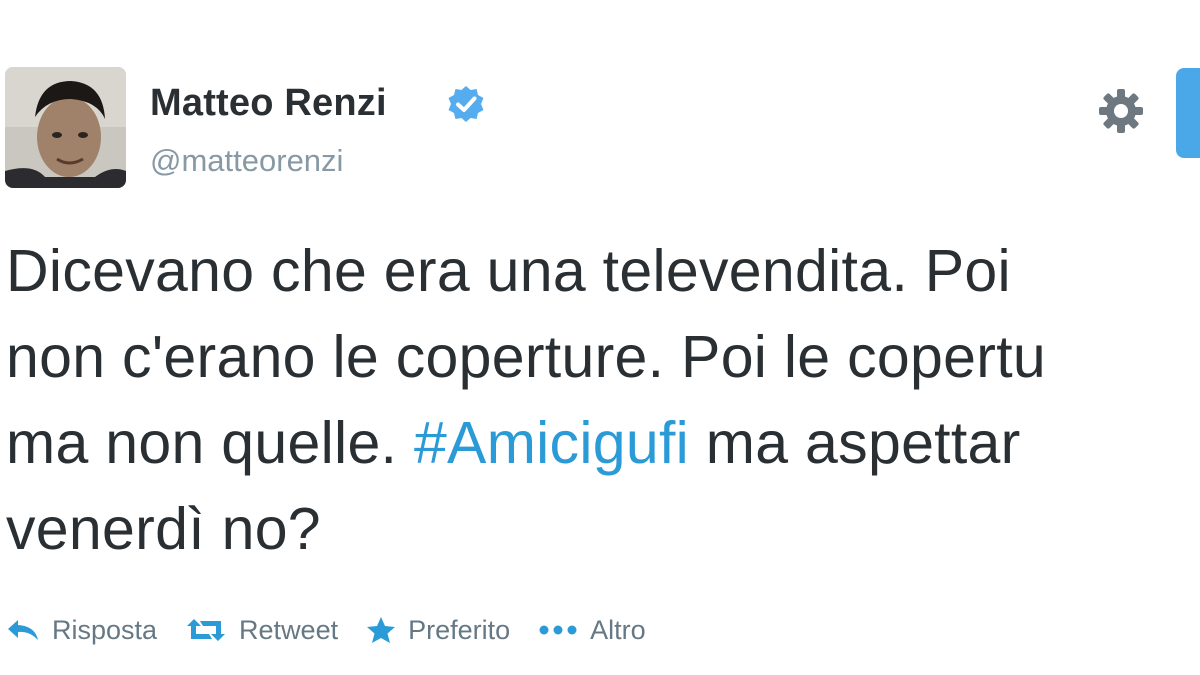 Image resolution: width=1200 pixels, height=675 pixels. I want to click on reply-label: Risposta, so click(105, 629).